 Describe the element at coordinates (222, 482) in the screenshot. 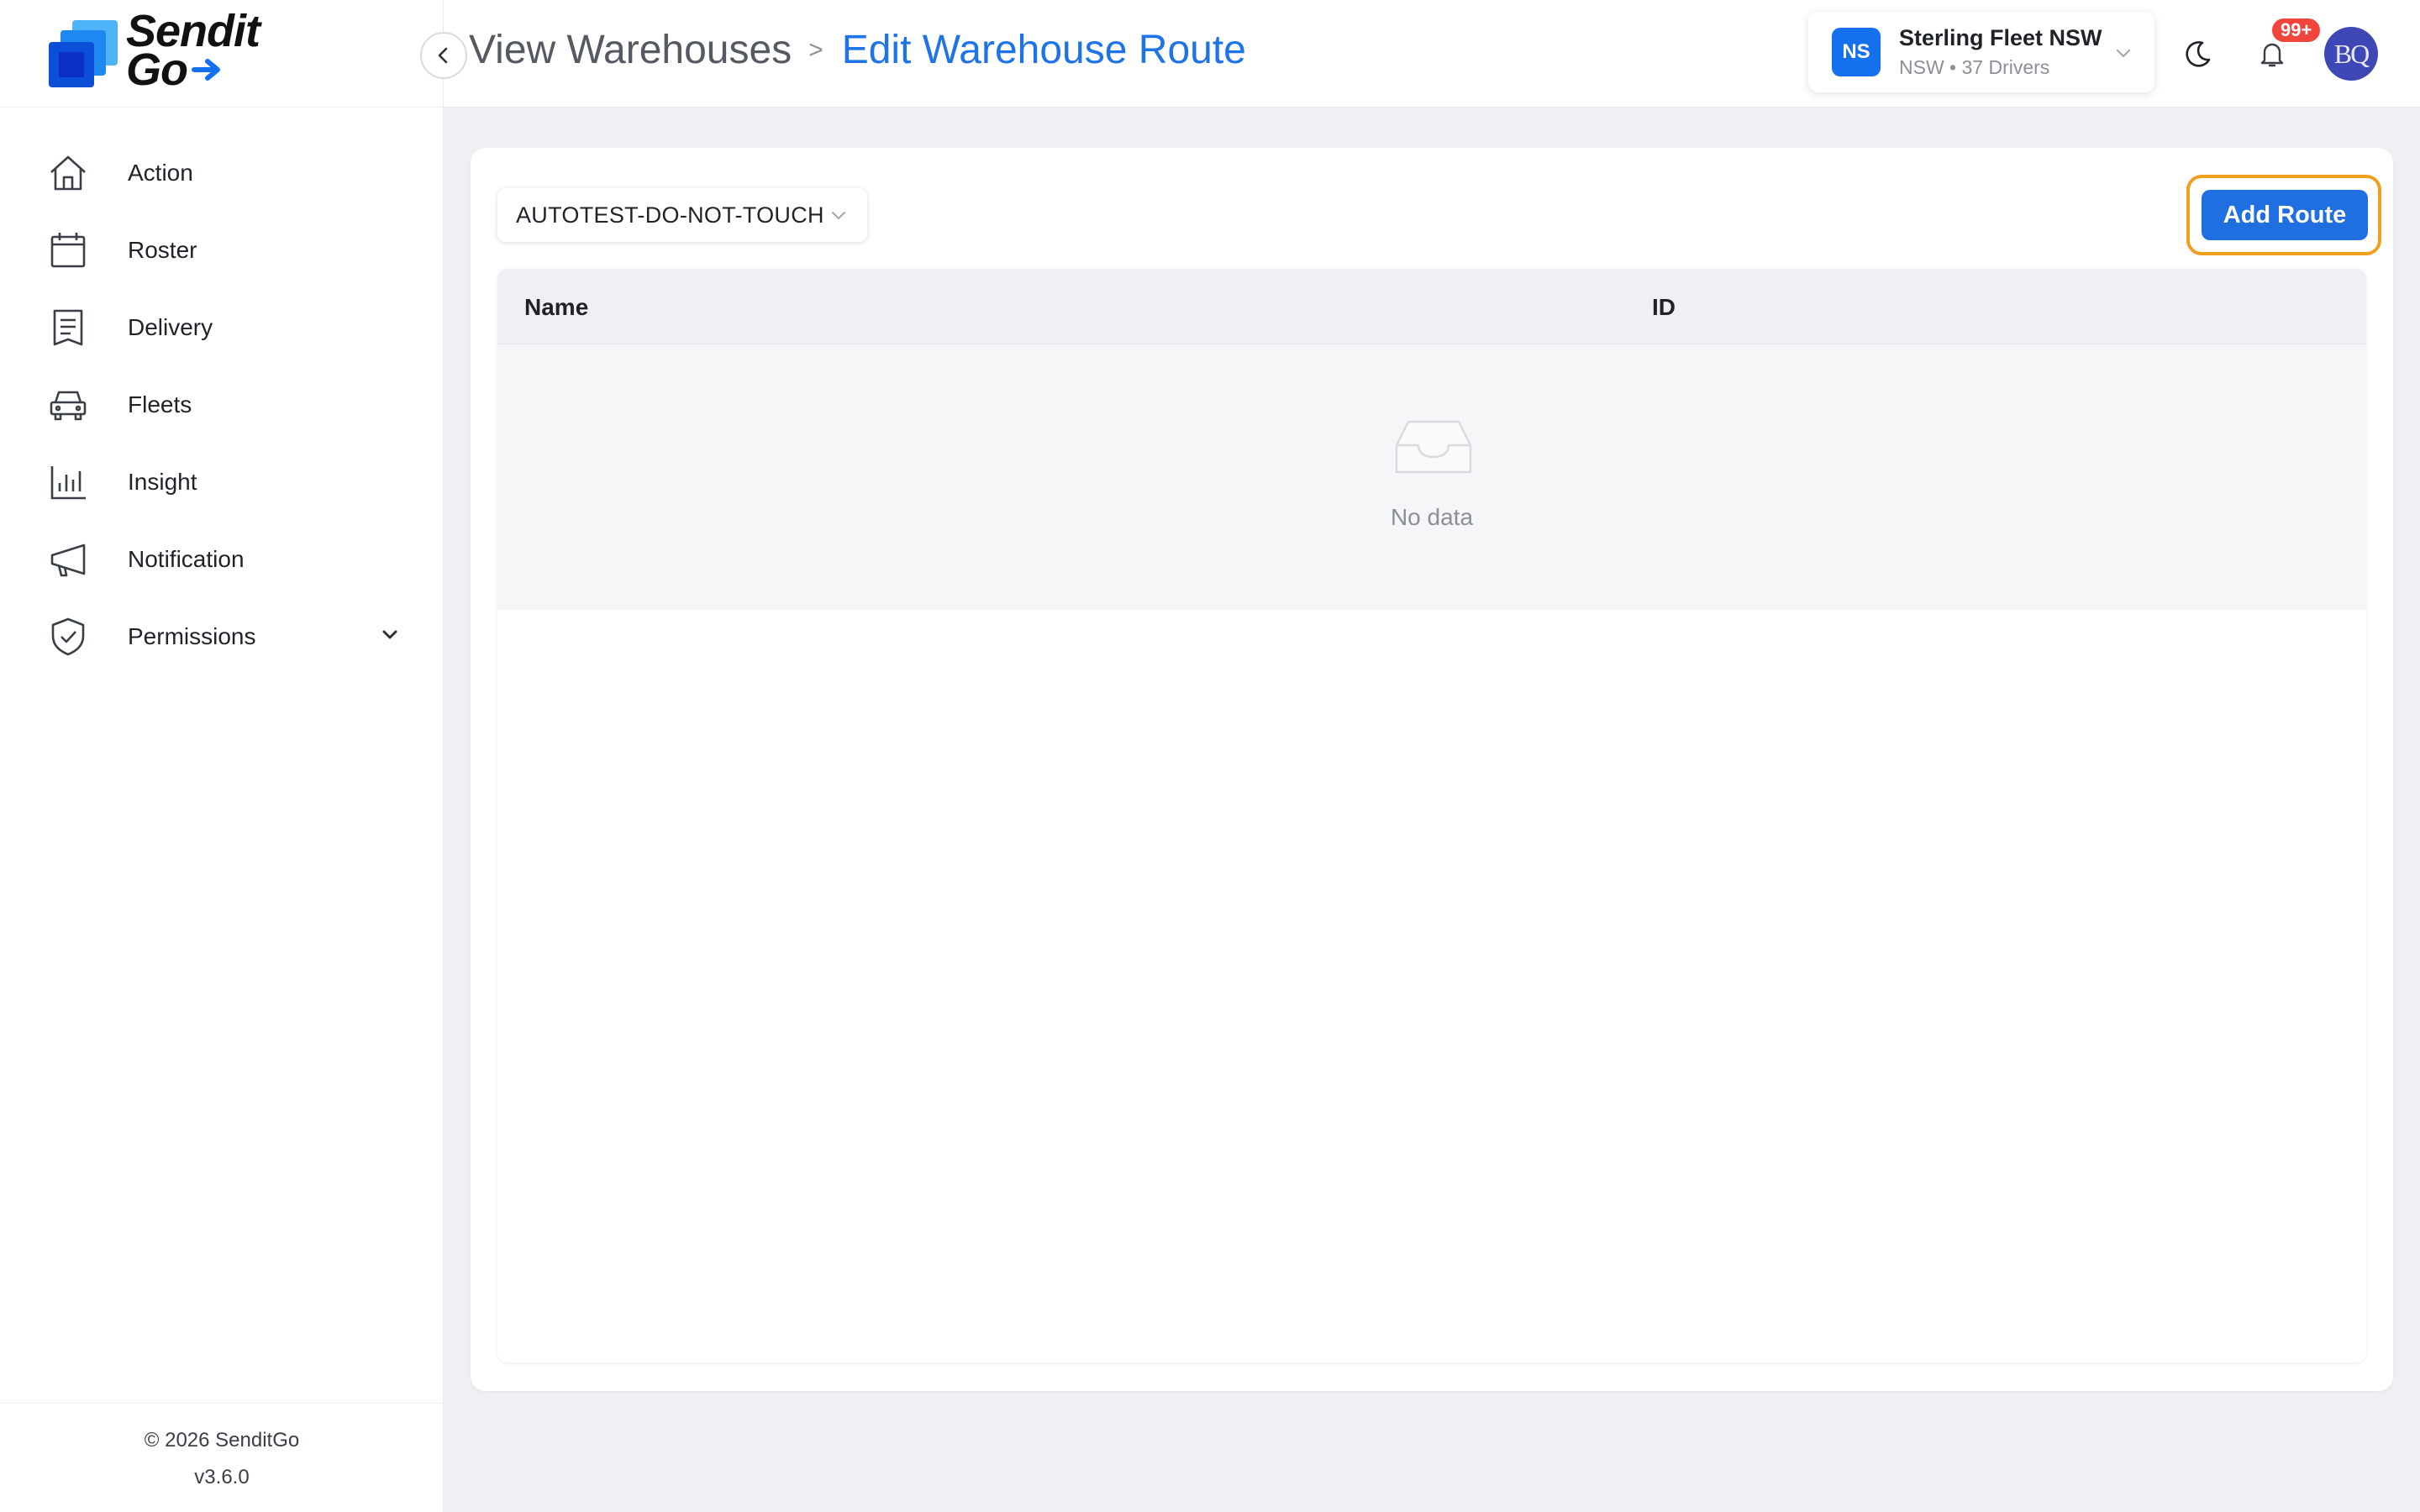

I see `sidebar-item-insight: Insight` at that location.